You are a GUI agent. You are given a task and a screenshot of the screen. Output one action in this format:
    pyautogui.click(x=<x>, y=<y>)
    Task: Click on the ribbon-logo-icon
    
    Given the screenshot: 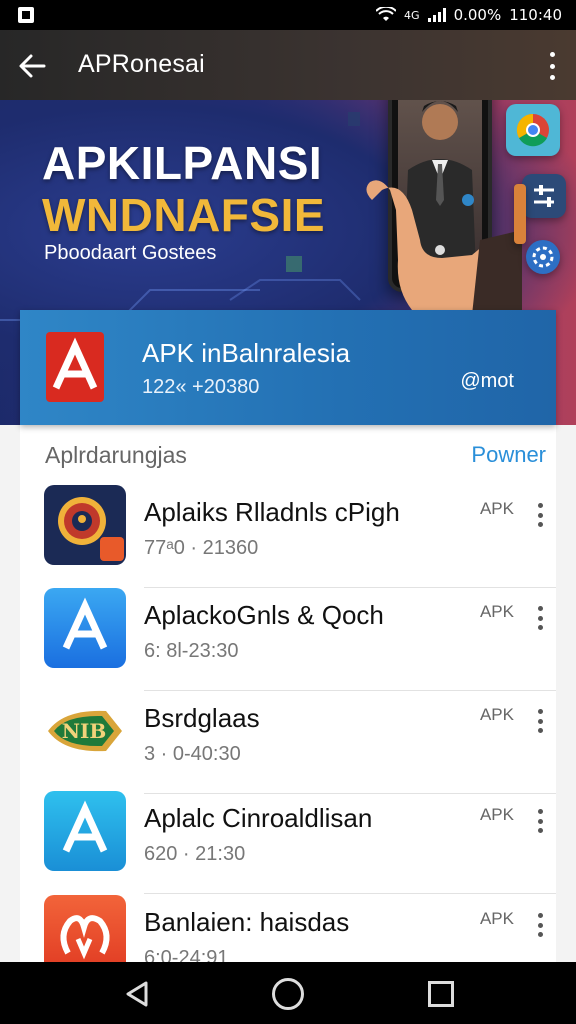 What is the action you would take?
    pyautogui.click(x=85, y=928)
    